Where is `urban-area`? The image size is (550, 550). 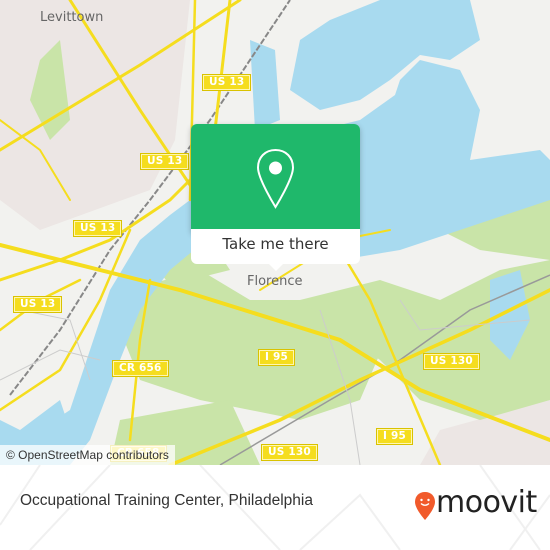
urban-area is located at coordinates (95, 115).